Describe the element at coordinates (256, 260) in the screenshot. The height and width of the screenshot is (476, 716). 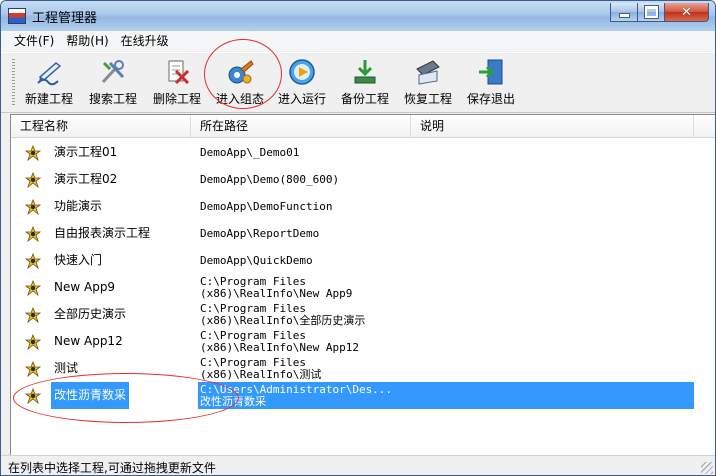
I see `project-path-line: DemoApp\QuickDemo` at that location.